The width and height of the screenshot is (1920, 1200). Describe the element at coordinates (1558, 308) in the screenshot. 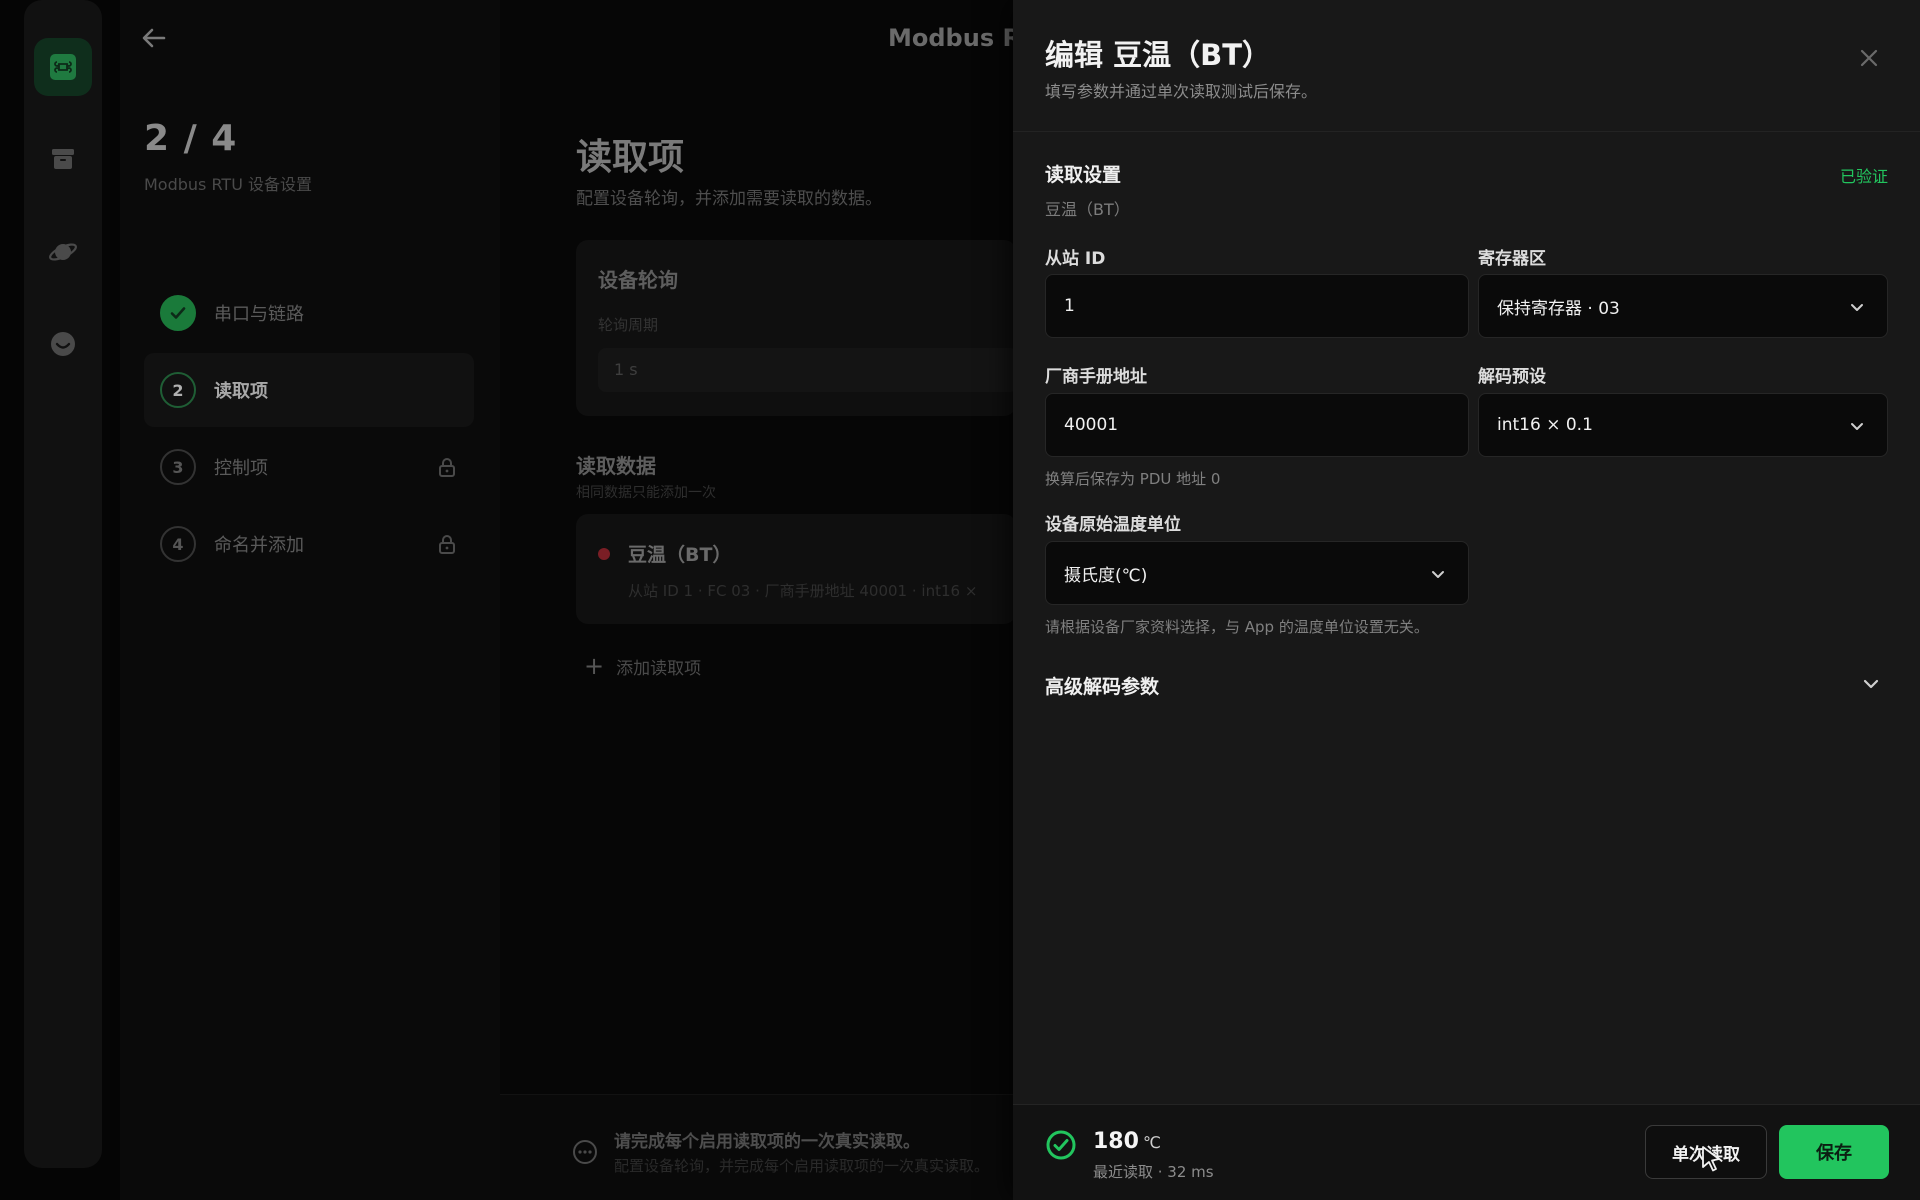

I see `register-area-value: 保持寄存器 · 03` at that location.